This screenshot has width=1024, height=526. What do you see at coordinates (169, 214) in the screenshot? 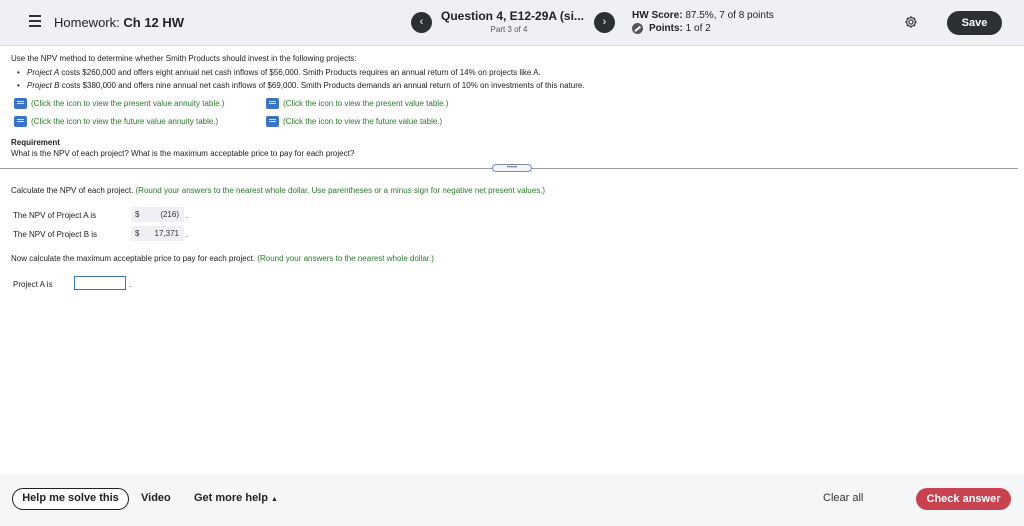
I see `npv-a-value: (216)` at bounding box center [169, 214].